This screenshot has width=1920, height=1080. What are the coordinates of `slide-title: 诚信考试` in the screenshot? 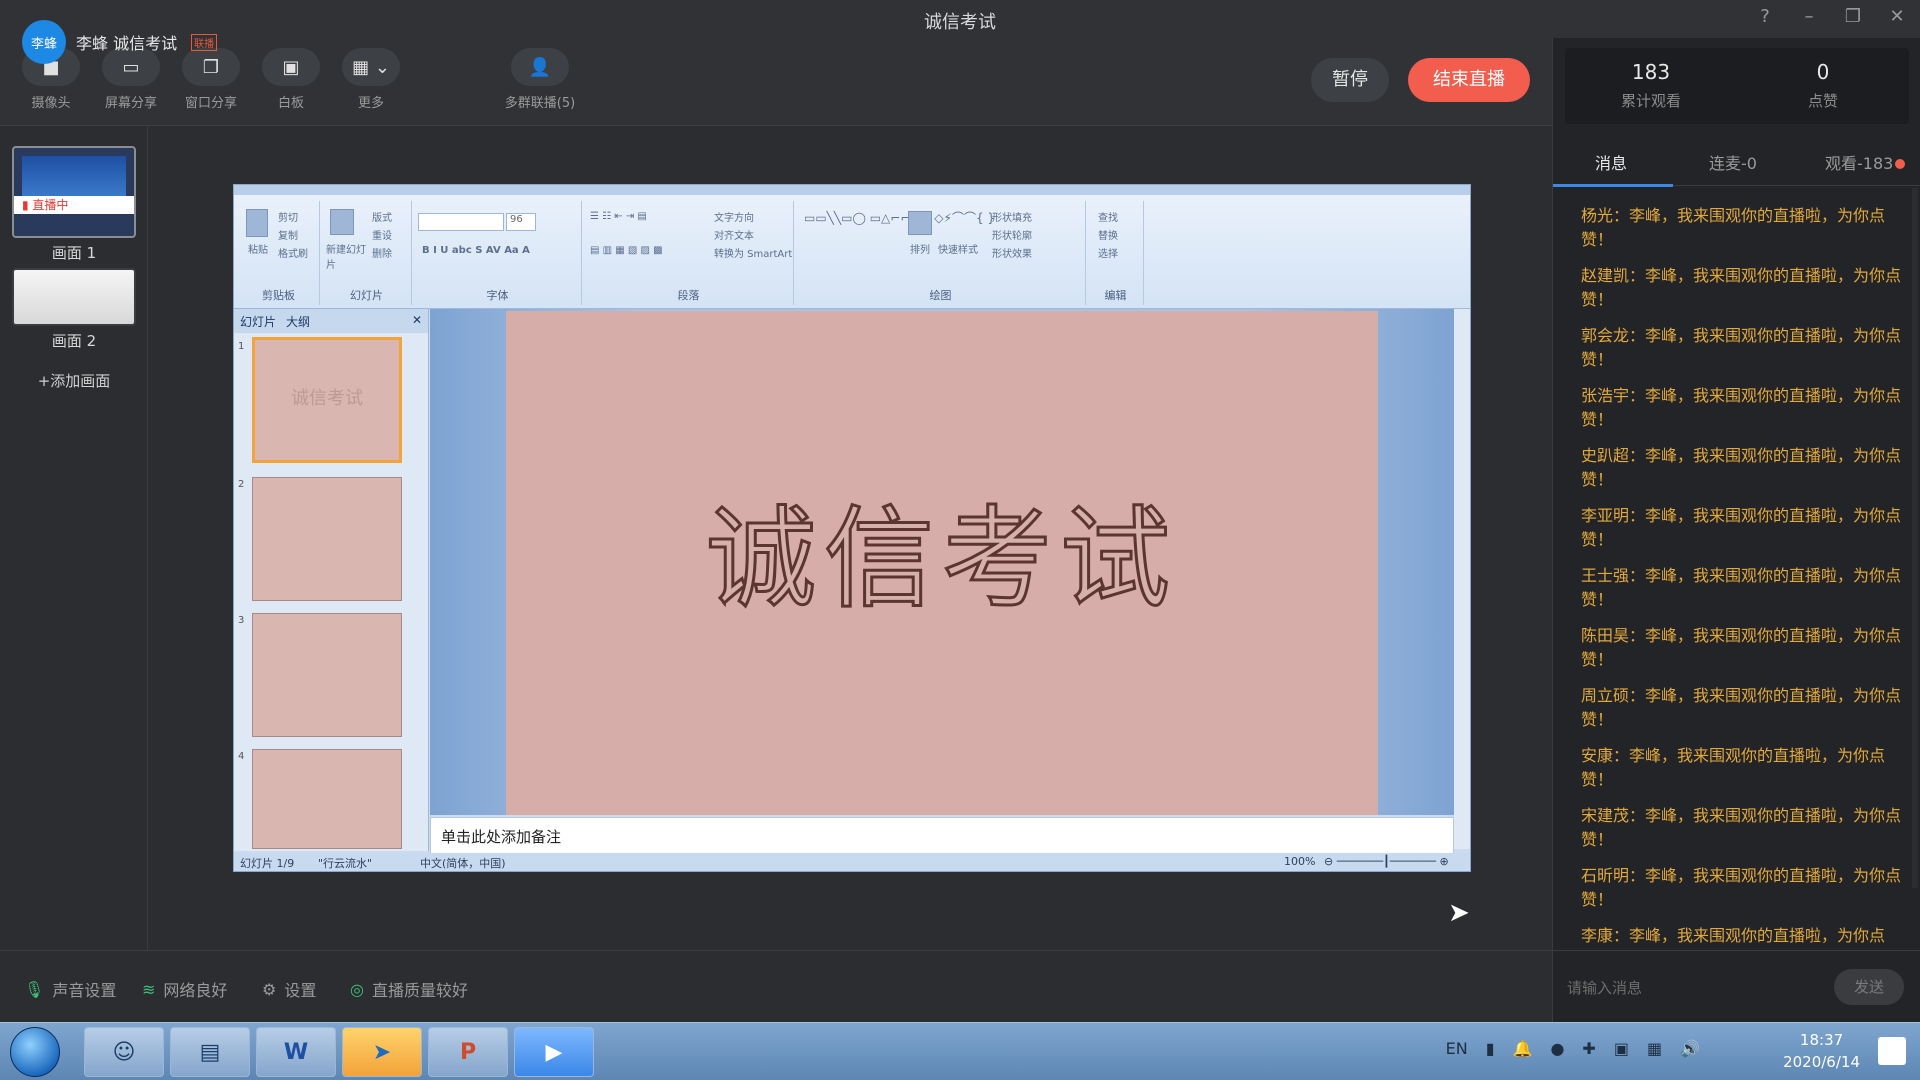 It's located at (942, 549).